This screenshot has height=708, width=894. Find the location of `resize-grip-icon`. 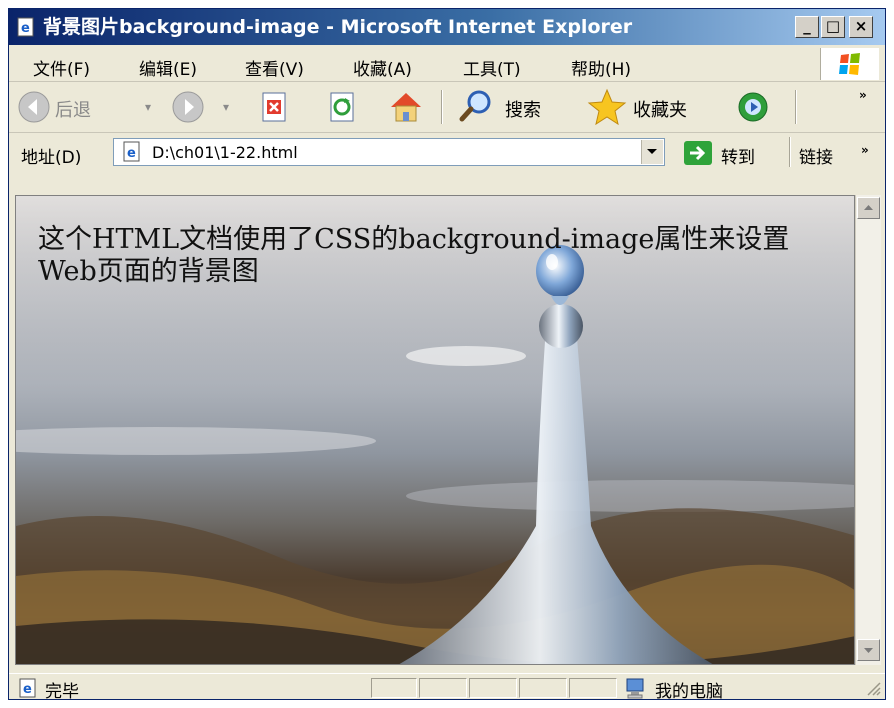

resize-grip-icon is located at coordinates (873, 688).